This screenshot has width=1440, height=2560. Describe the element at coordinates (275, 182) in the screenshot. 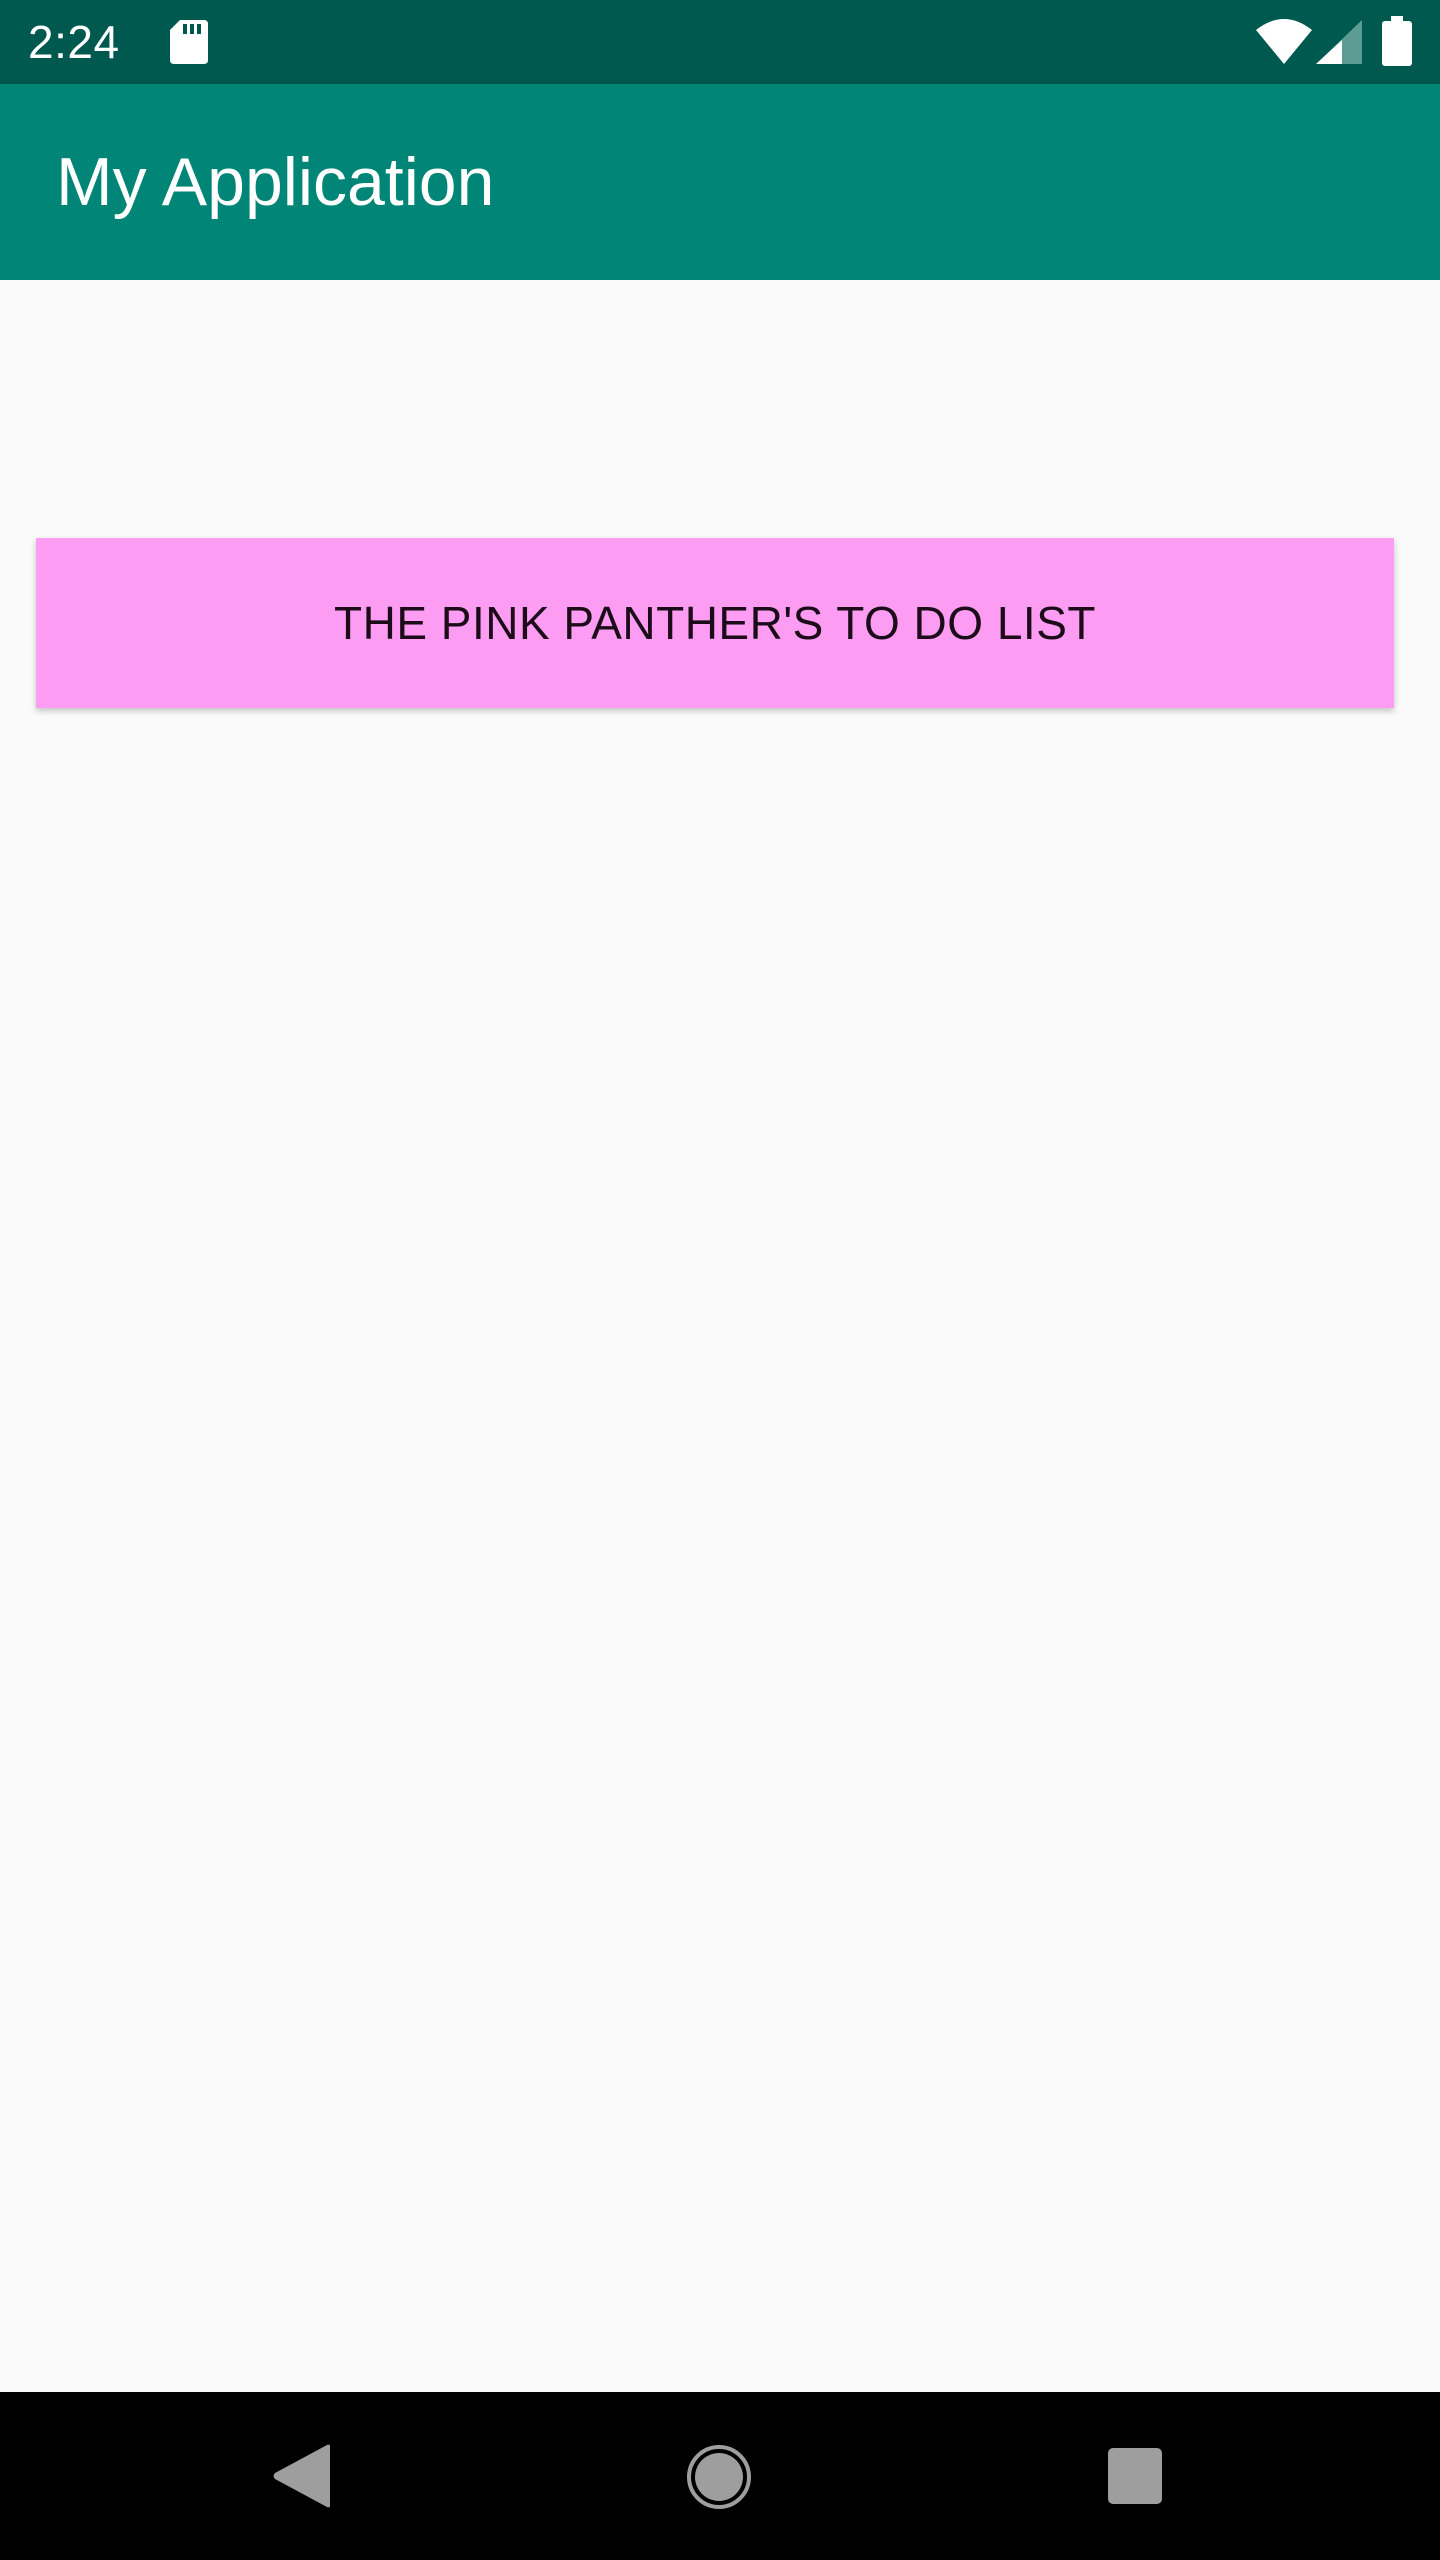

I see `app-title: My Application` at that location.